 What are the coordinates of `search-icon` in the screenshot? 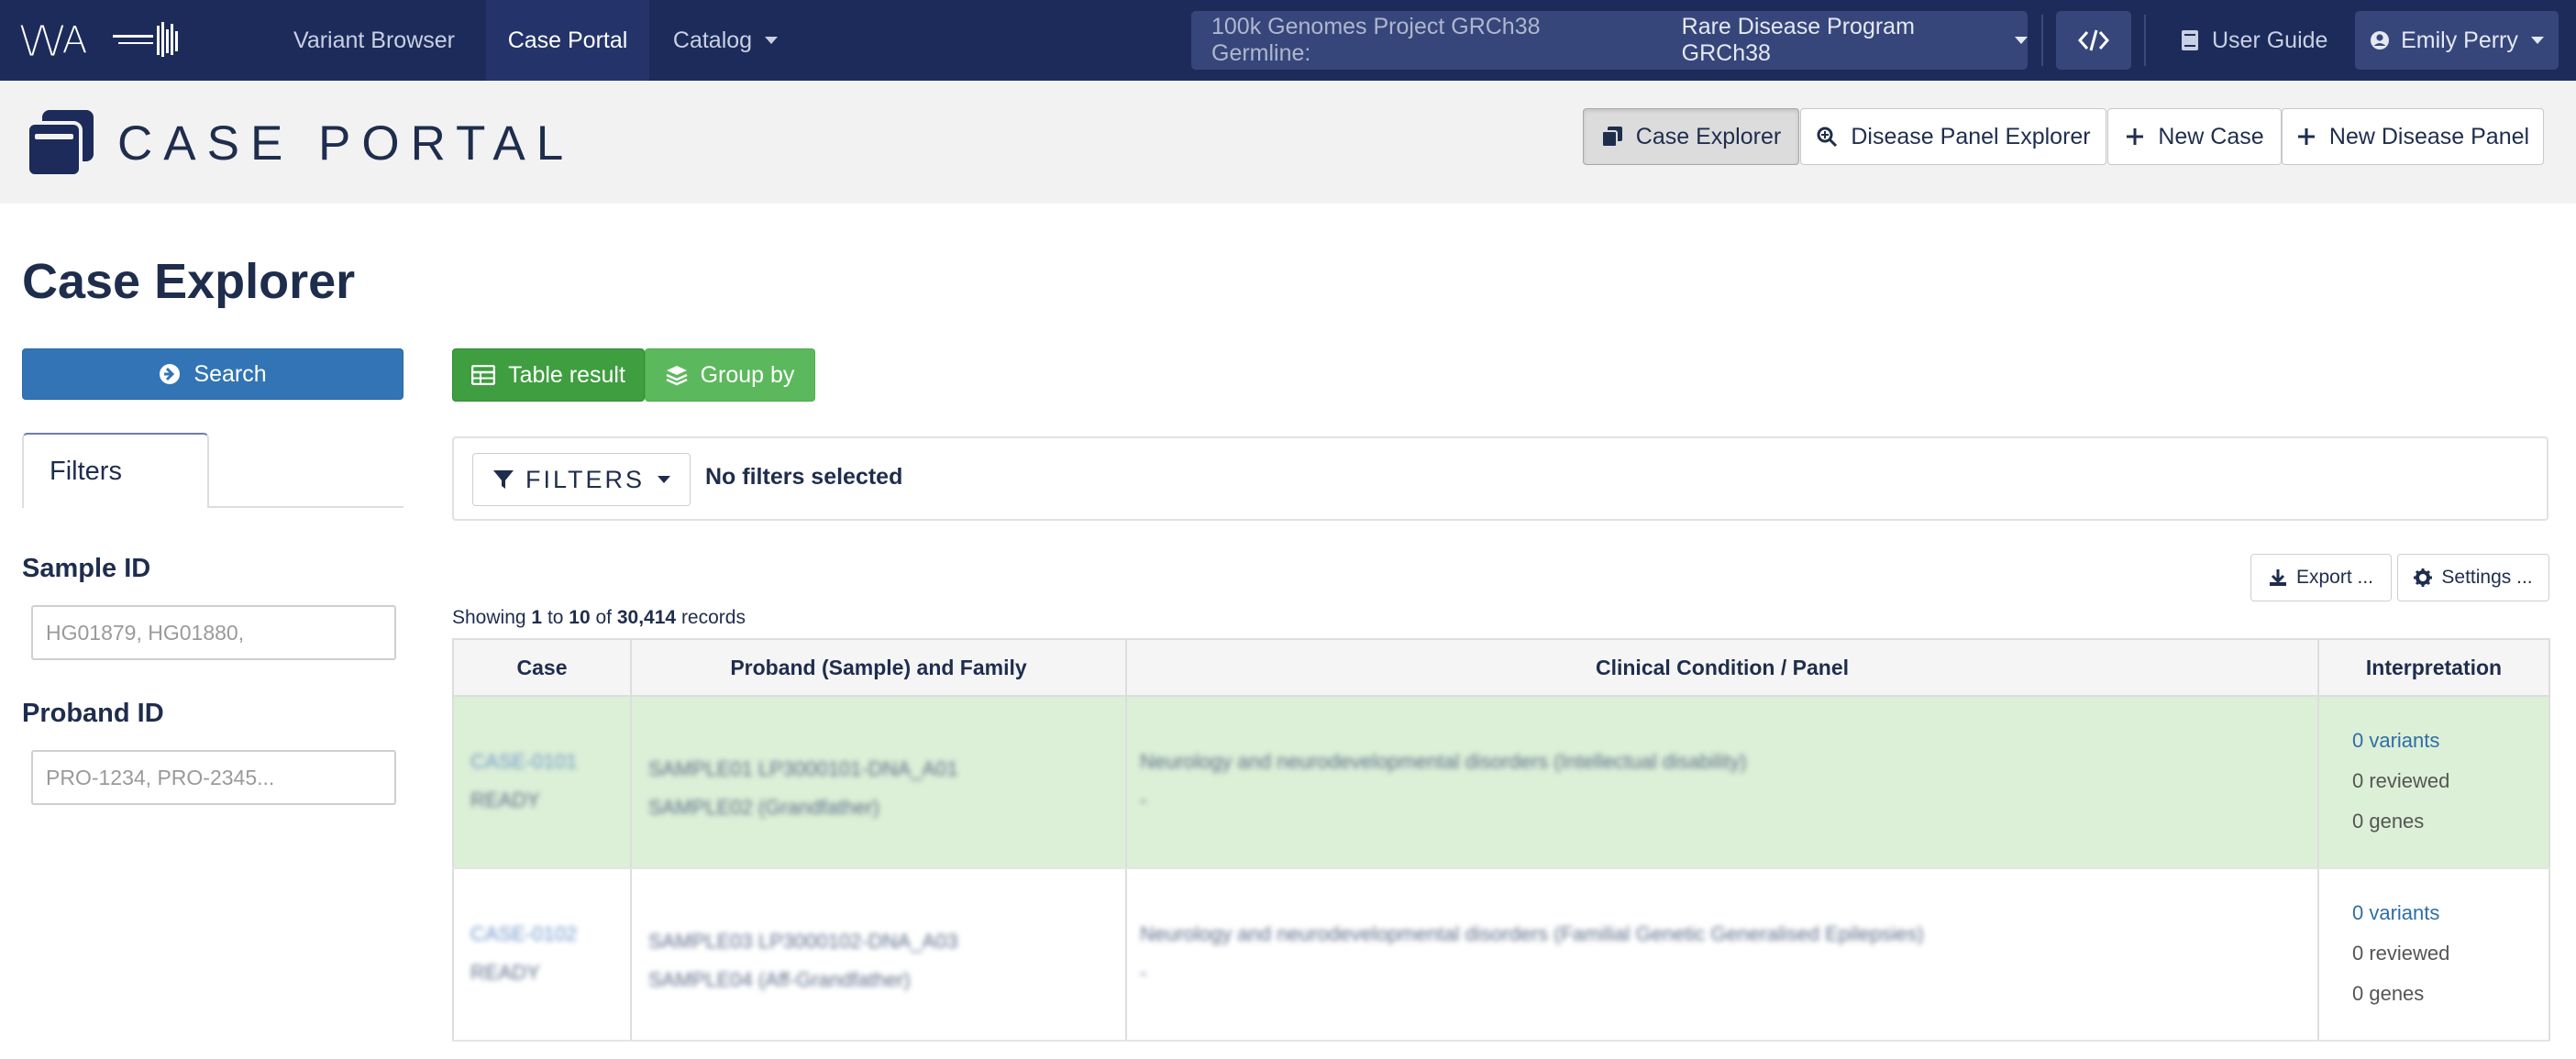 It's located at (1827, 137).